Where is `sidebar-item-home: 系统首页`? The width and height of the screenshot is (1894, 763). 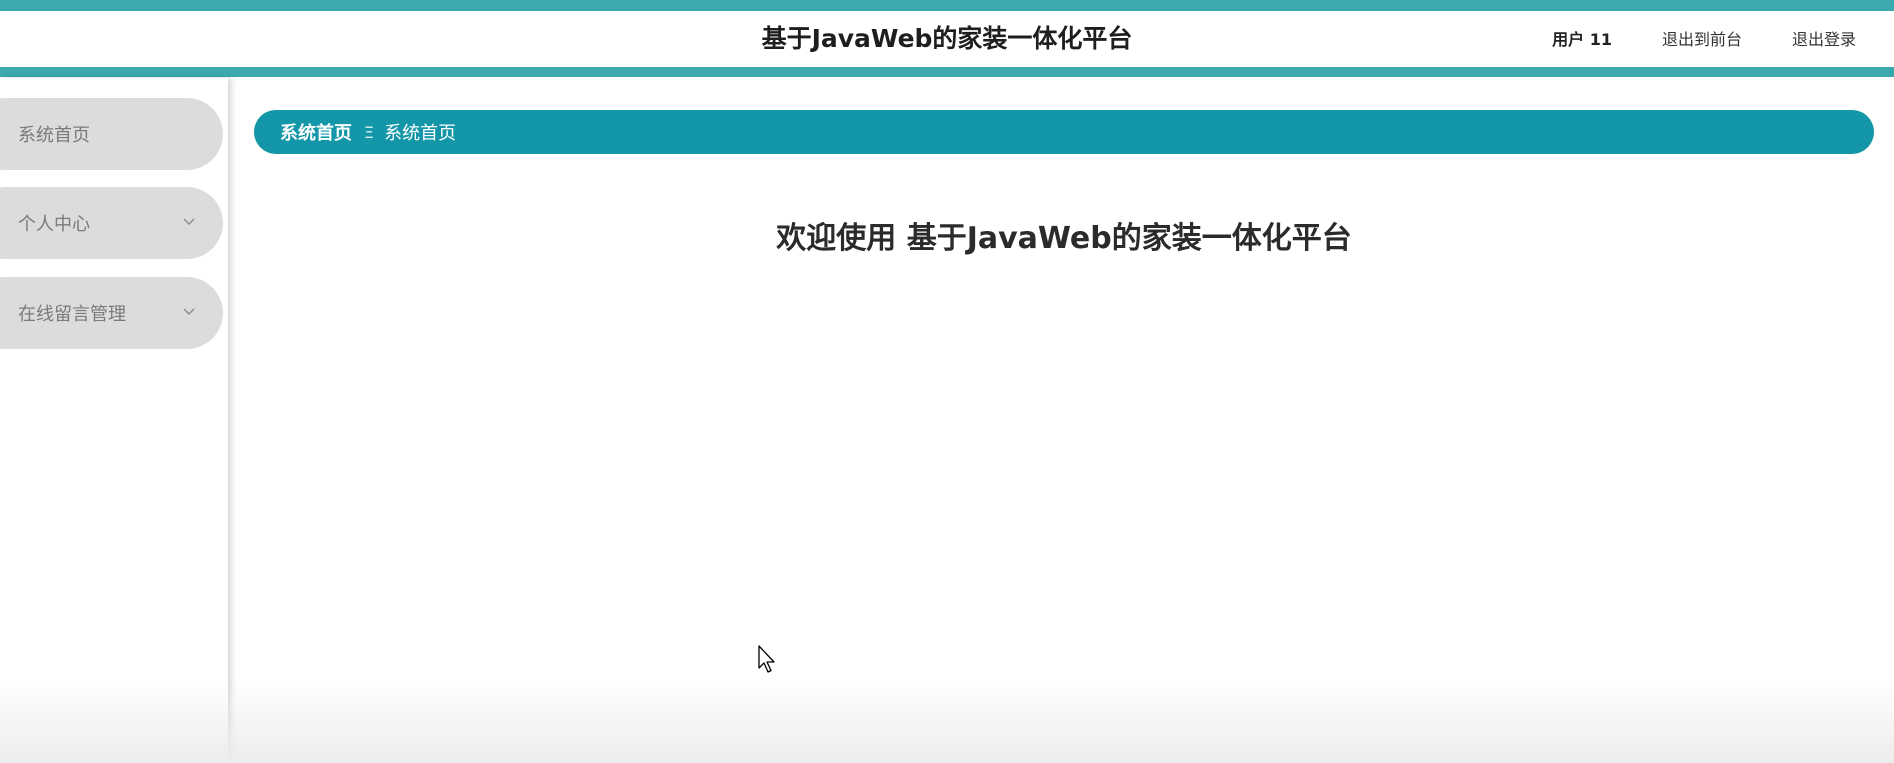
sidebar-item-home: 系统首页 is located at coordinates (111, 134).